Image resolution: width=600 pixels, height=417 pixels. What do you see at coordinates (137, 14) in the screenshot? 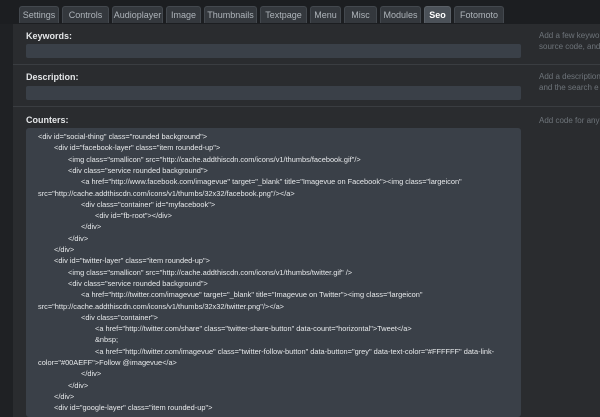
I see `tab-audioplayer: Audioplayer` at bounding box center [137, 14].